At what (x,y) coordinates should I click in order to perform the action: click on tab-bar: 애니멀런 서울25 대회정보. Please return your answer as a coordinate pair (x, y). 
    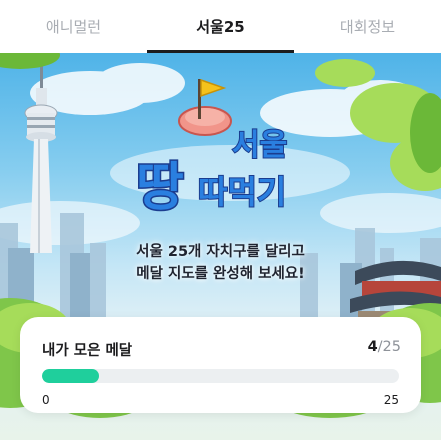
    Looking at the image, I should click on (220, 26).